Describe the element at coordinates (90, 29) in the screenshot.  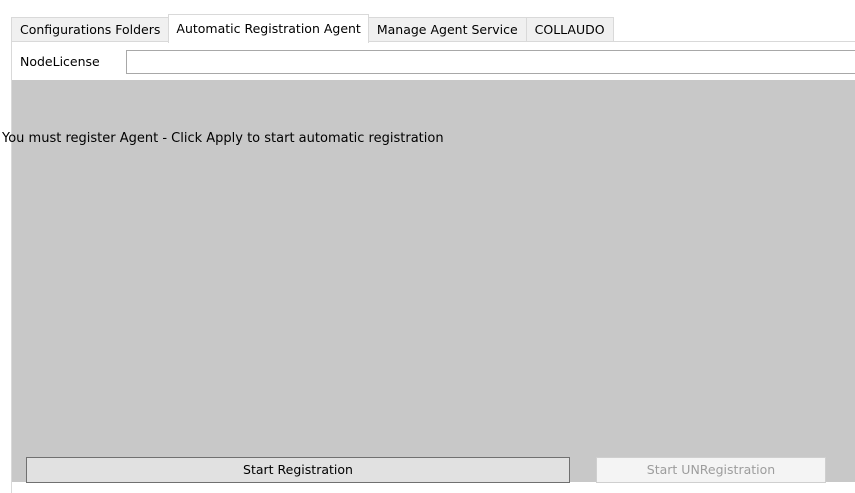
I see `tab-configurations-folders: Configurations Folders` at that location.